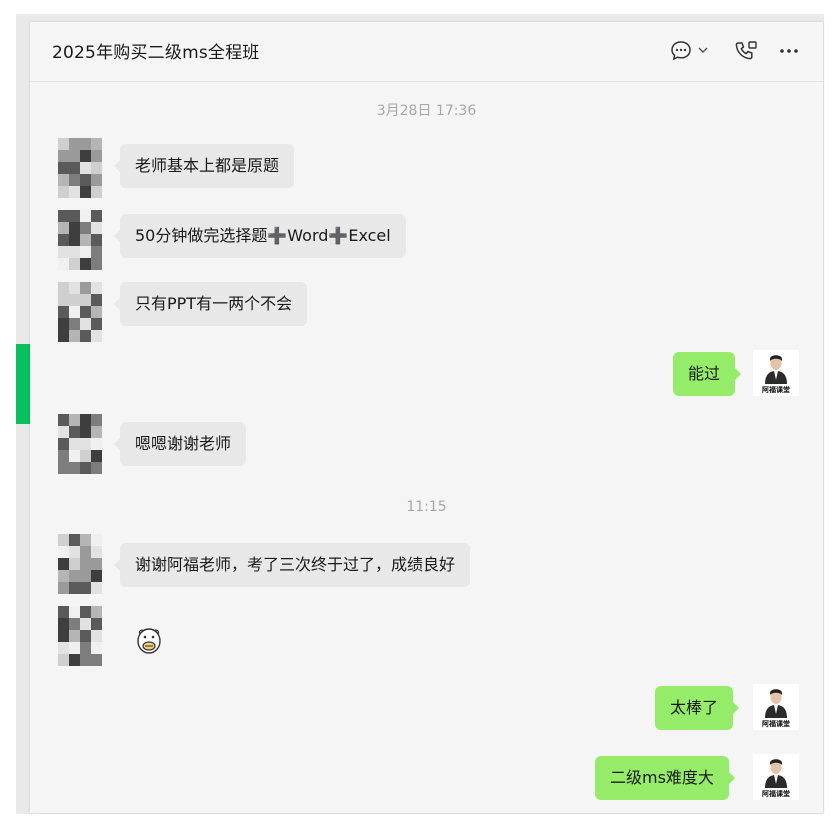 The image size is (839, 829). I want to click on timestamp: 3月28日 17:36, so click(426, 111).